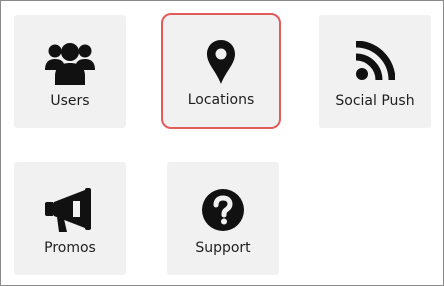  I want to click on users-label: Users, so click(70, 101).